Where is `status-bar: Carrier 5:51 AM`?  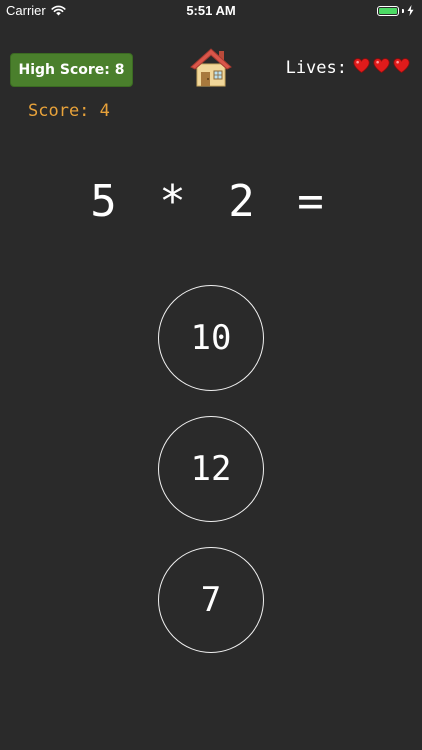
status-bar: Carrier 5:51 AM is located at coordinates (211, 11).